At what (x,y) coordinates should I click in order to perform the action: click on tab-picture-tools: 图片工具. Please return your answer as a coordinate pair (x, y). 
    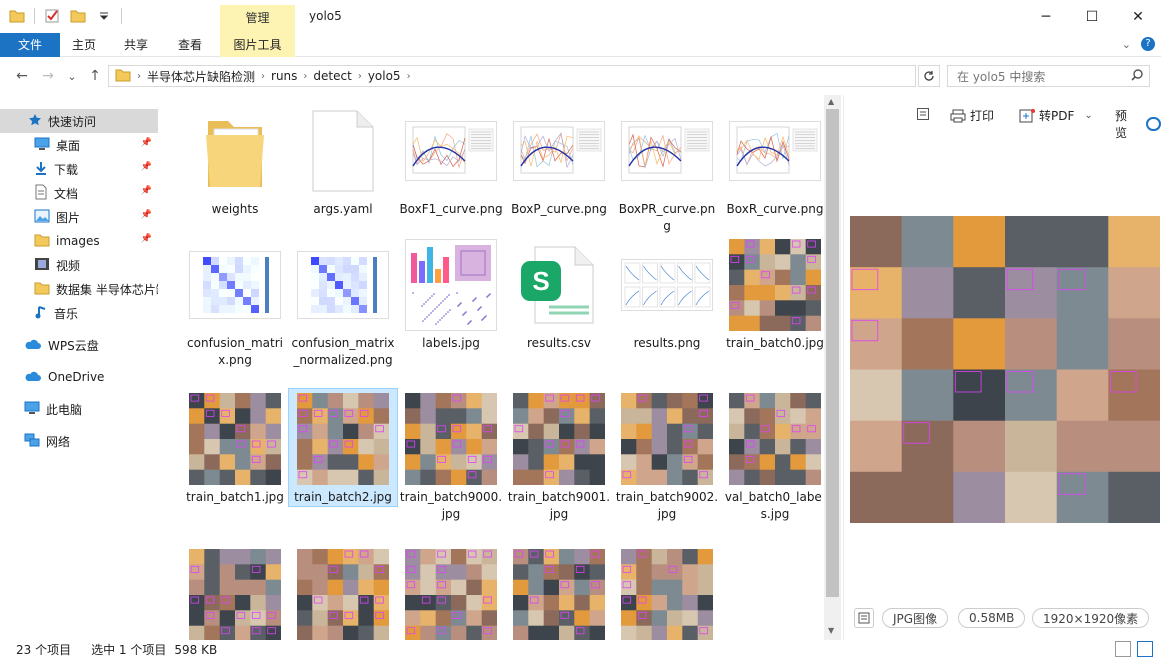
    Looking at the image, I should click on (257, 45).